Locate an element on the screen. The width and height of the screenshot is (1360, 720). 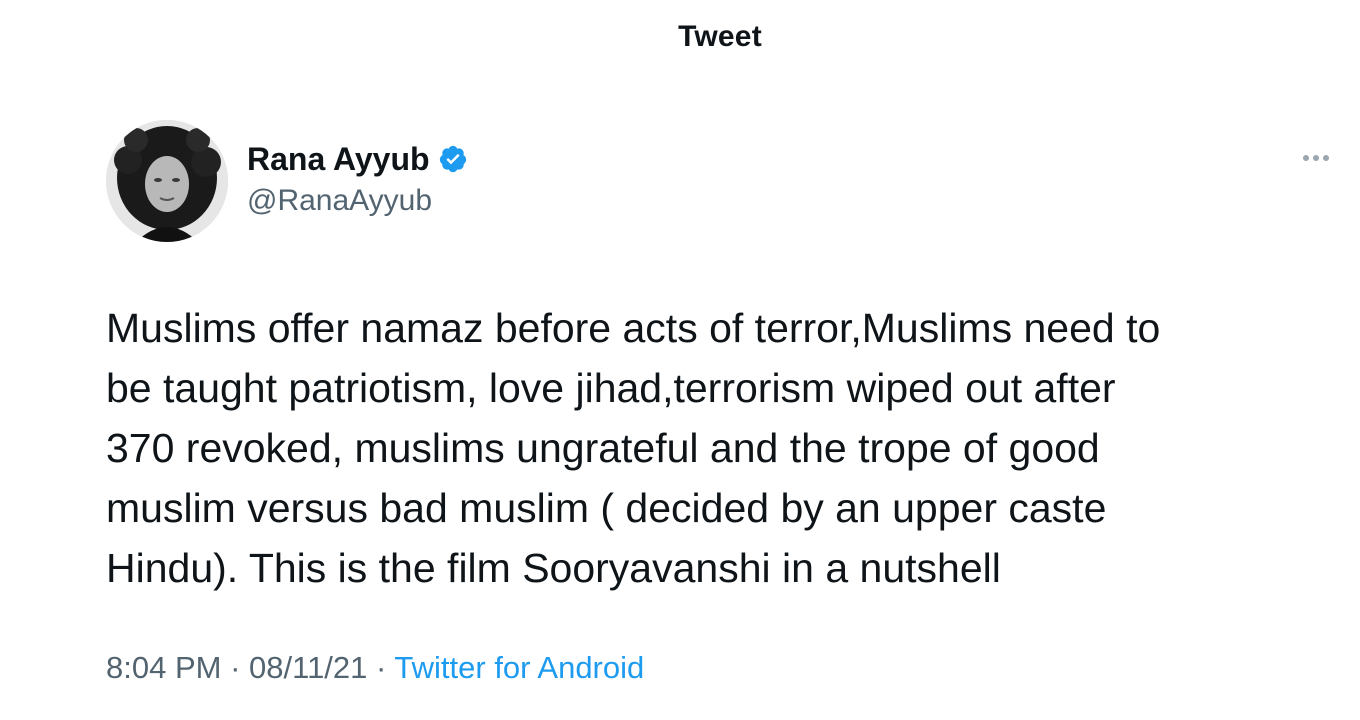
tweet-date: 08/11/21 is located at coordinates (308, 667).